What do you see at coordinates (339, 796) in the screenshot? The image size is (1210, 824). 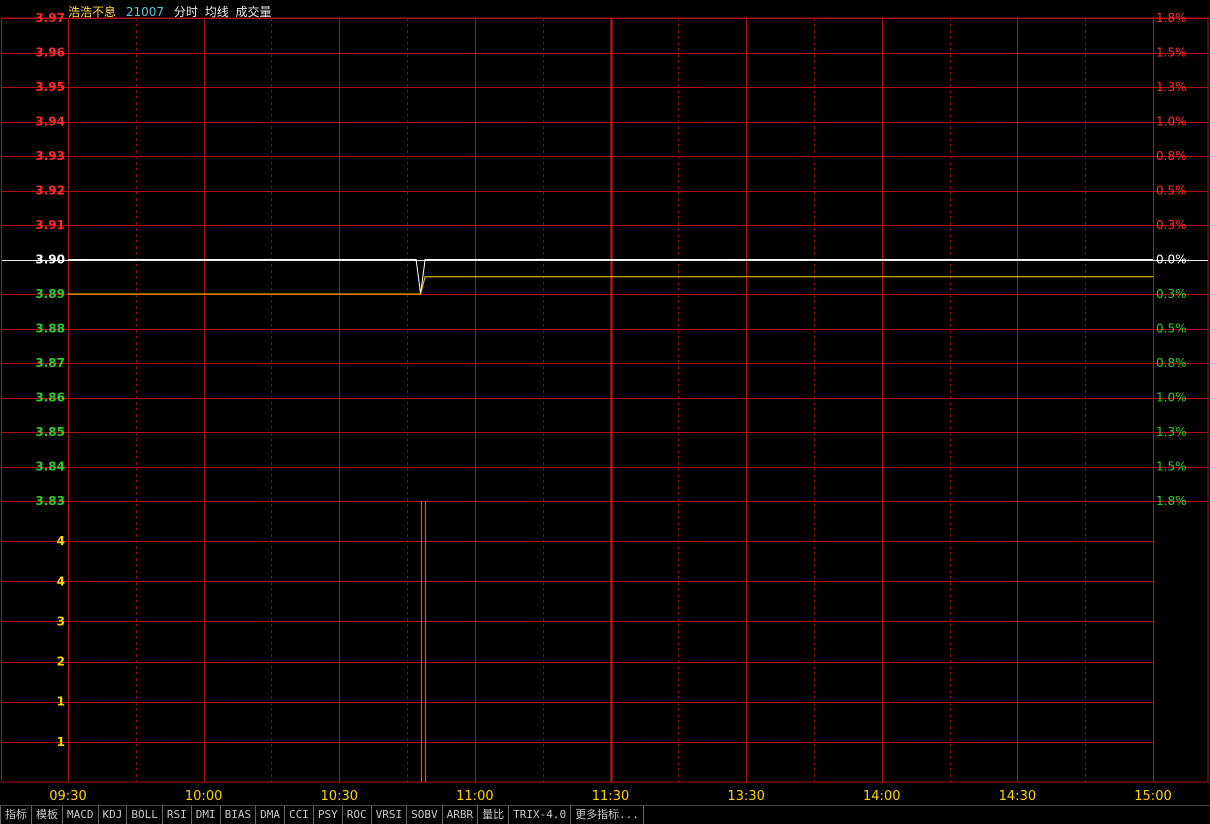 I see `time-tick-label: 10:30` at bounding box center [339, 796].